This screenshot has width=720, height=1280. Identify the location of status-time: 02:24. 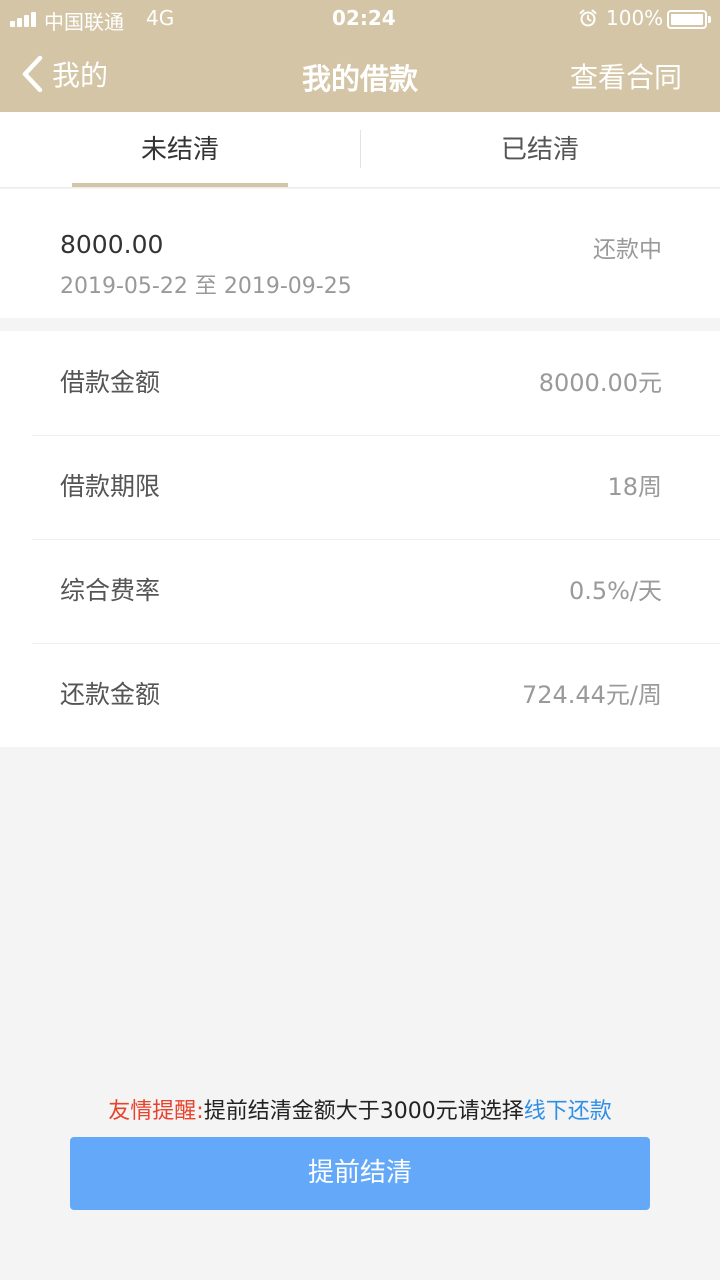
(364, 18).